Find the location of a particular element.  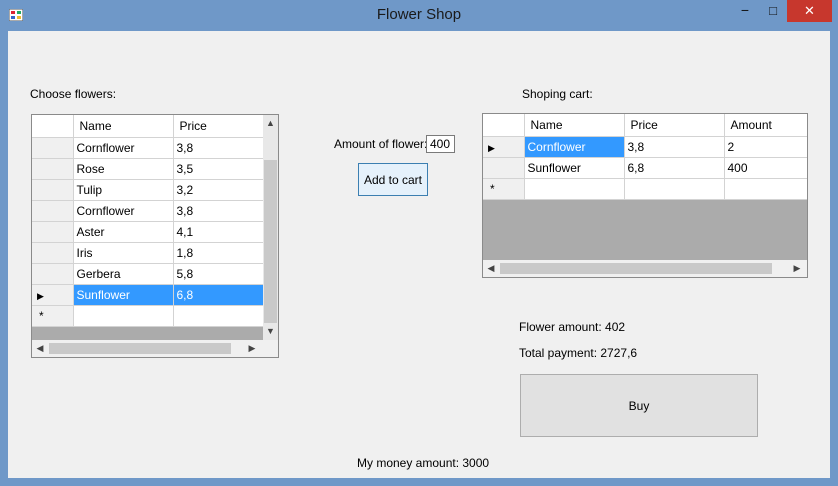

flower-amount-label: Flower amount: 402 is located at coordinates (572, 327).